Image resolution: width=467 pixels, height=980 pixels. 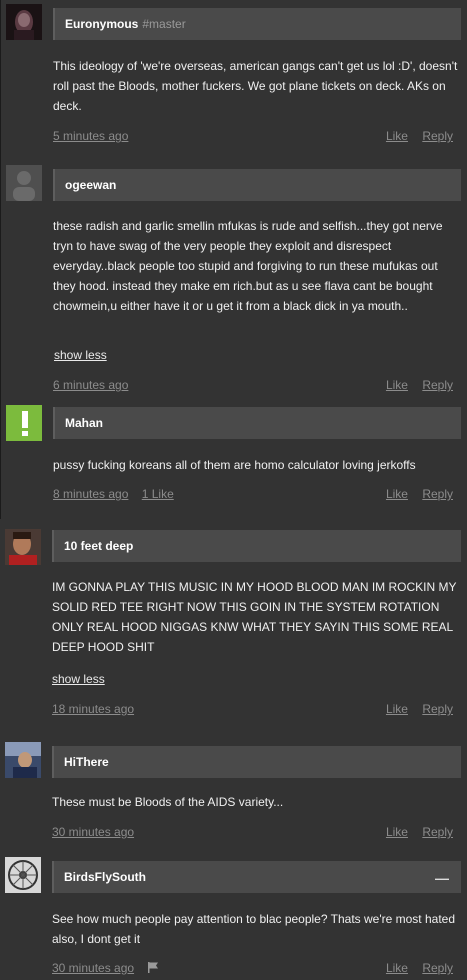 What do you see at coordinates (252, 709) in the screenshot?
I see `comment-meta: 18 minutes ago Like Reply` at bounding box center [252, 709].